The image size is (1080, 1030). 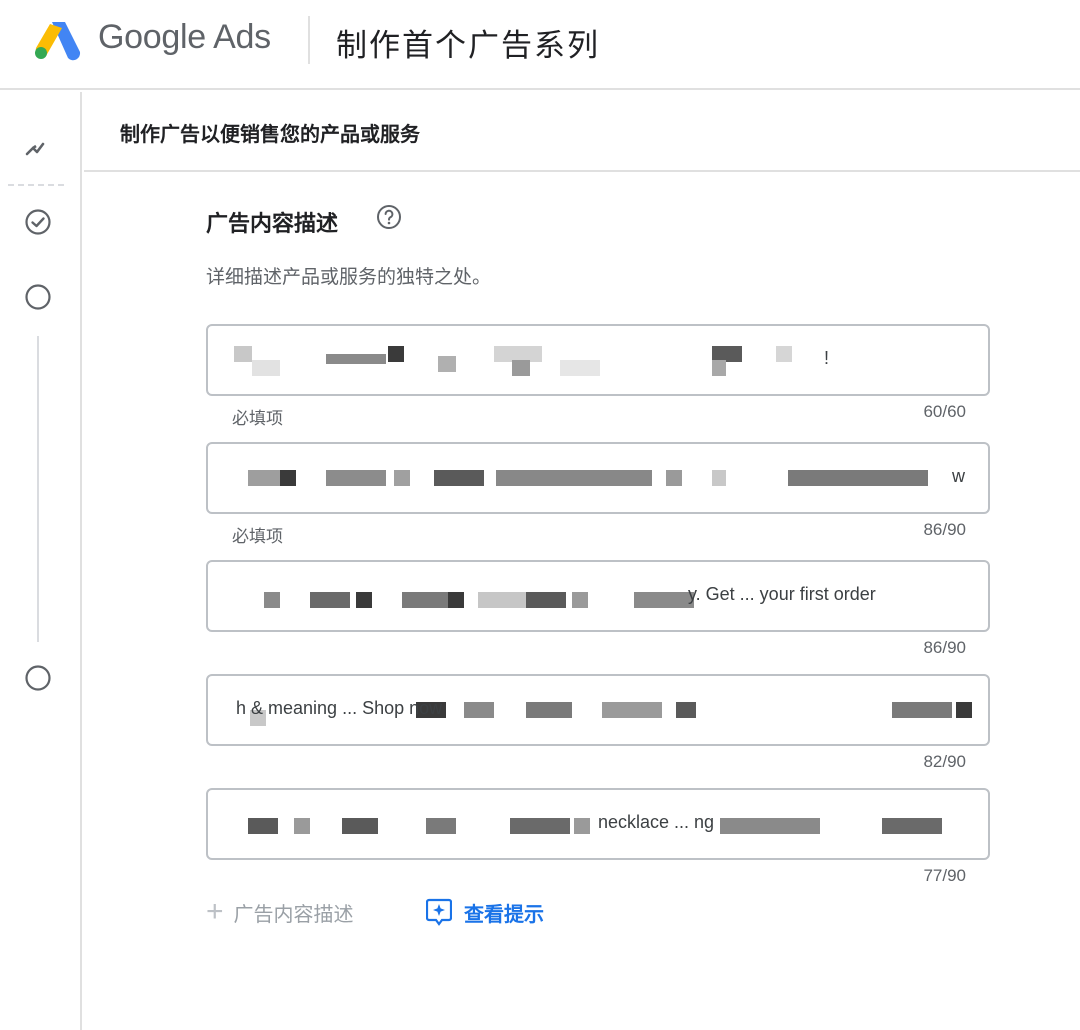 I want to click on description-input-box: !, so click(x=598, y=360).